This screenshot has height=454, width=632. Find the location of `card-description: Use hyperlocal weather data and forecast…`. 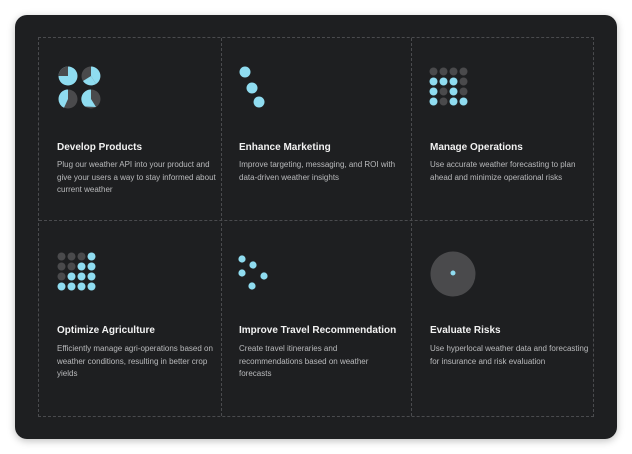

card-description: Use hyperlocal weather data and forecast… is located at coordinates (509, 355).